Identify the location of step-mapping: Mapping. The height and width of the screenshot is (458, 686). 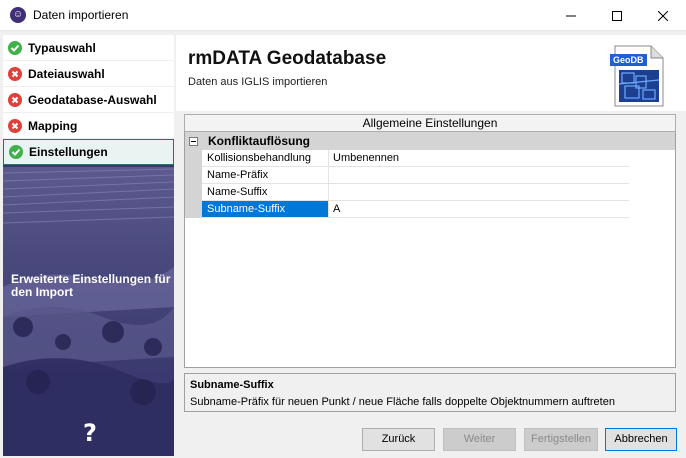
(88, 126).